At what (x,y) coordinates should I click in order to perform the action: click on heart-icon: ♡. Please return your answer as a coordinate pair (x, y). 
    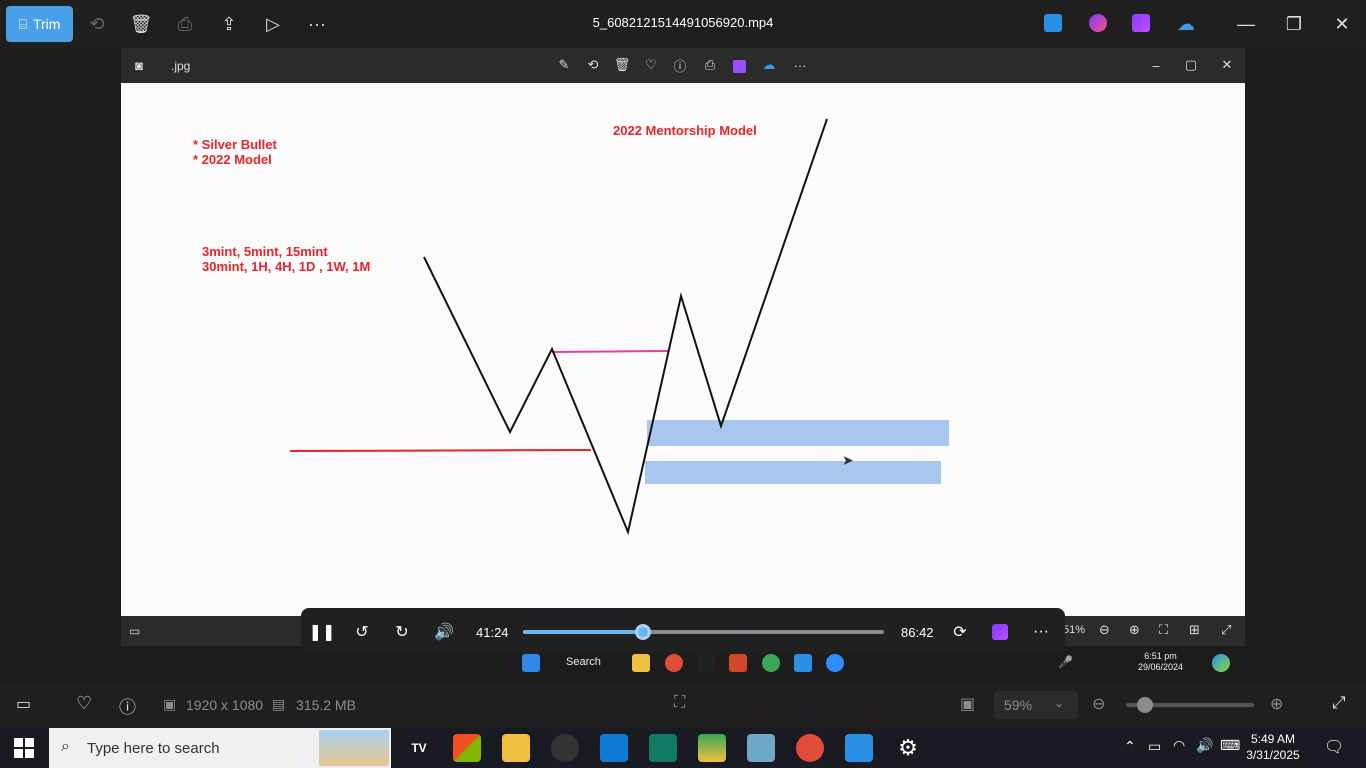
    Looking at the image, I should click on (651, 64).